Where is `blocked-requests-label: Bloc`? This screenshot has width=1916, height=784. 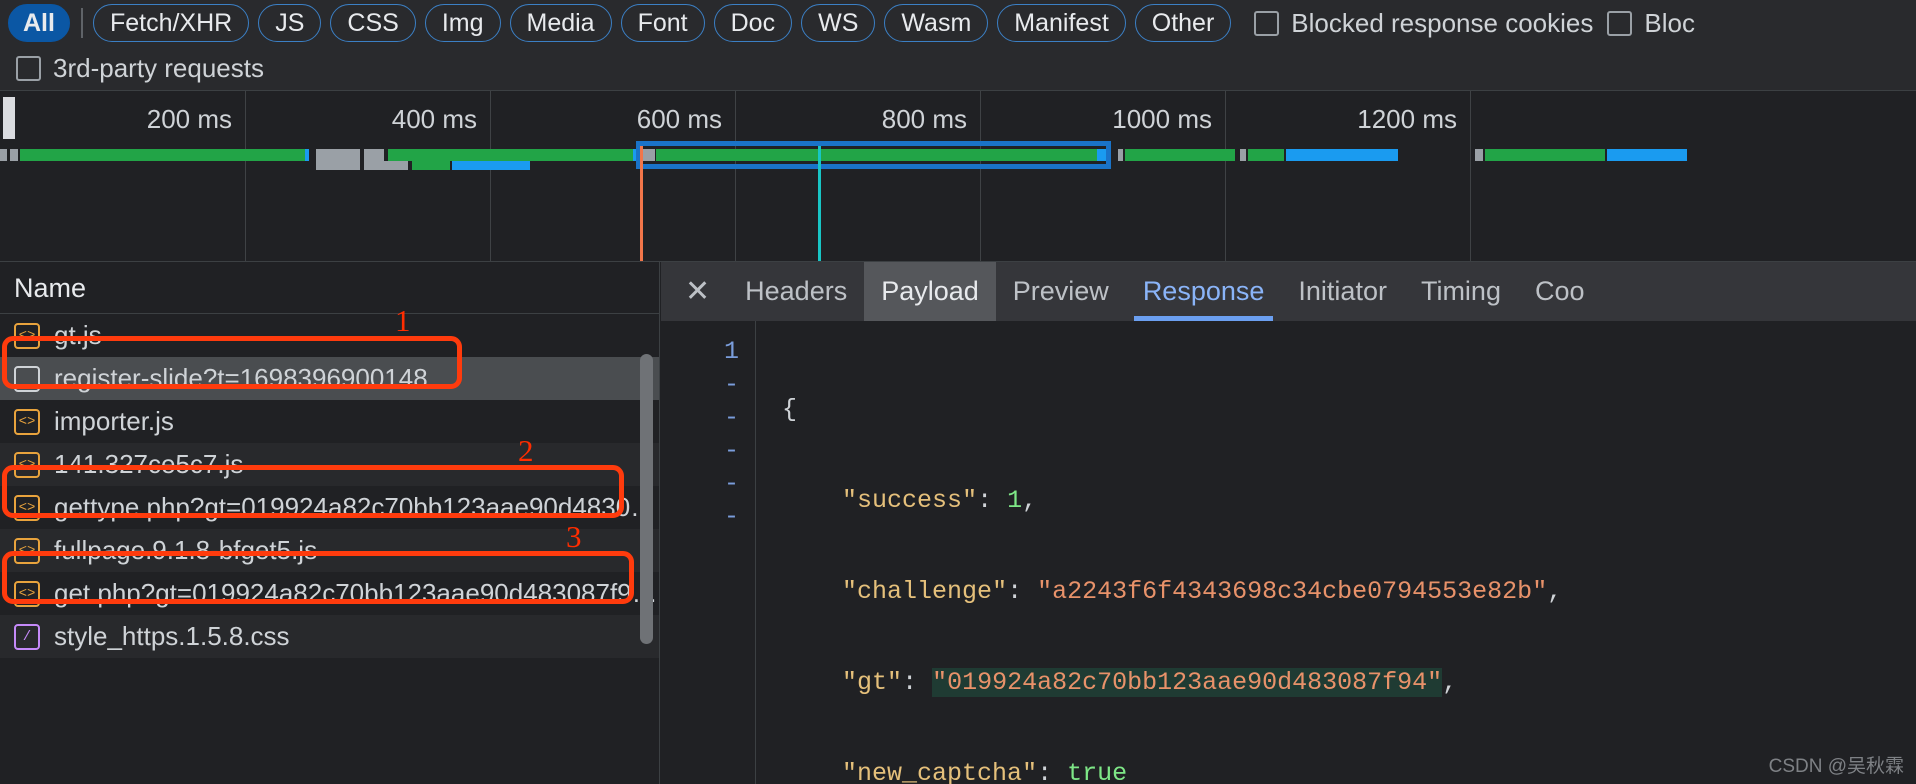
blocked-requests-label: Bloc is located at coordinates (1669, 22).